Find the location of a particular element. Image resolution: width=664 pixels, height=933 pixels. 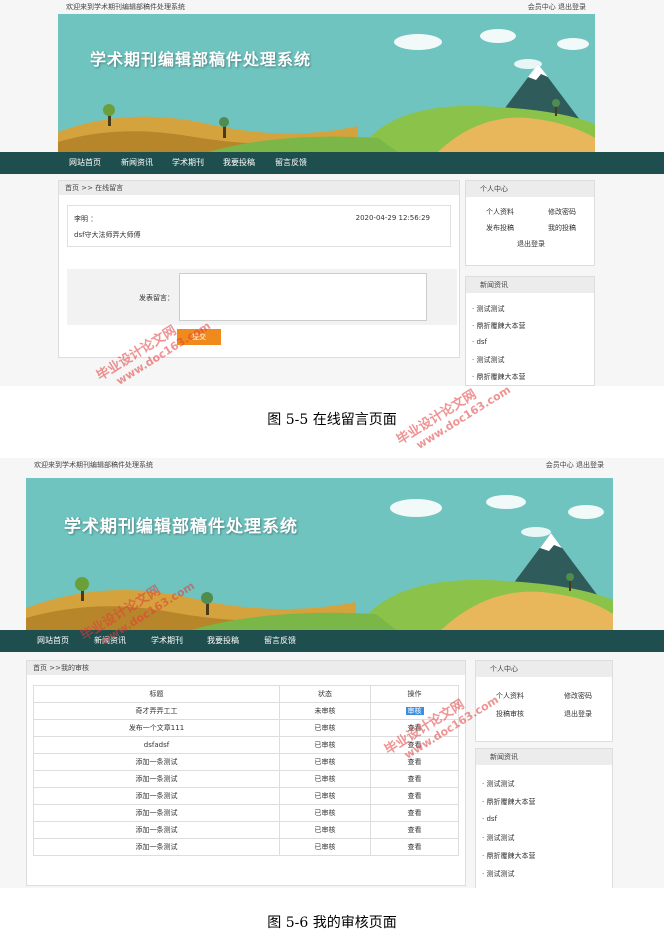

row-status: 未审核 is located at coordinates (325, 711).